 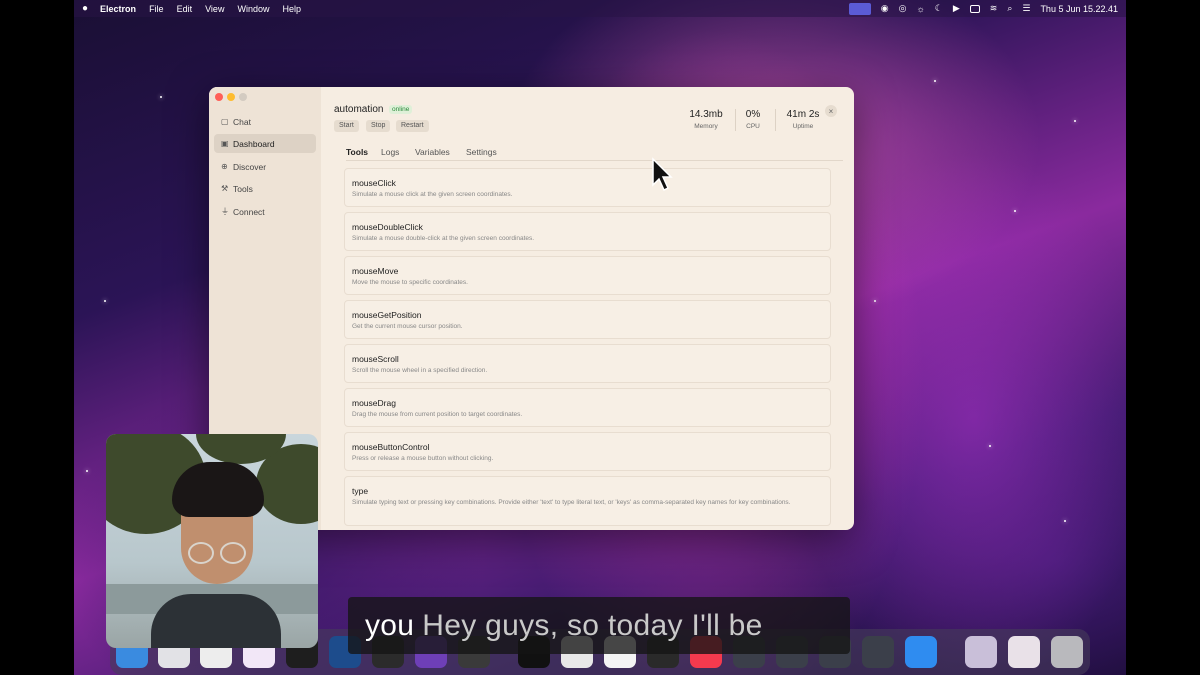 I want to click on search-icon: ⌕, so click(x=1009, y=8).